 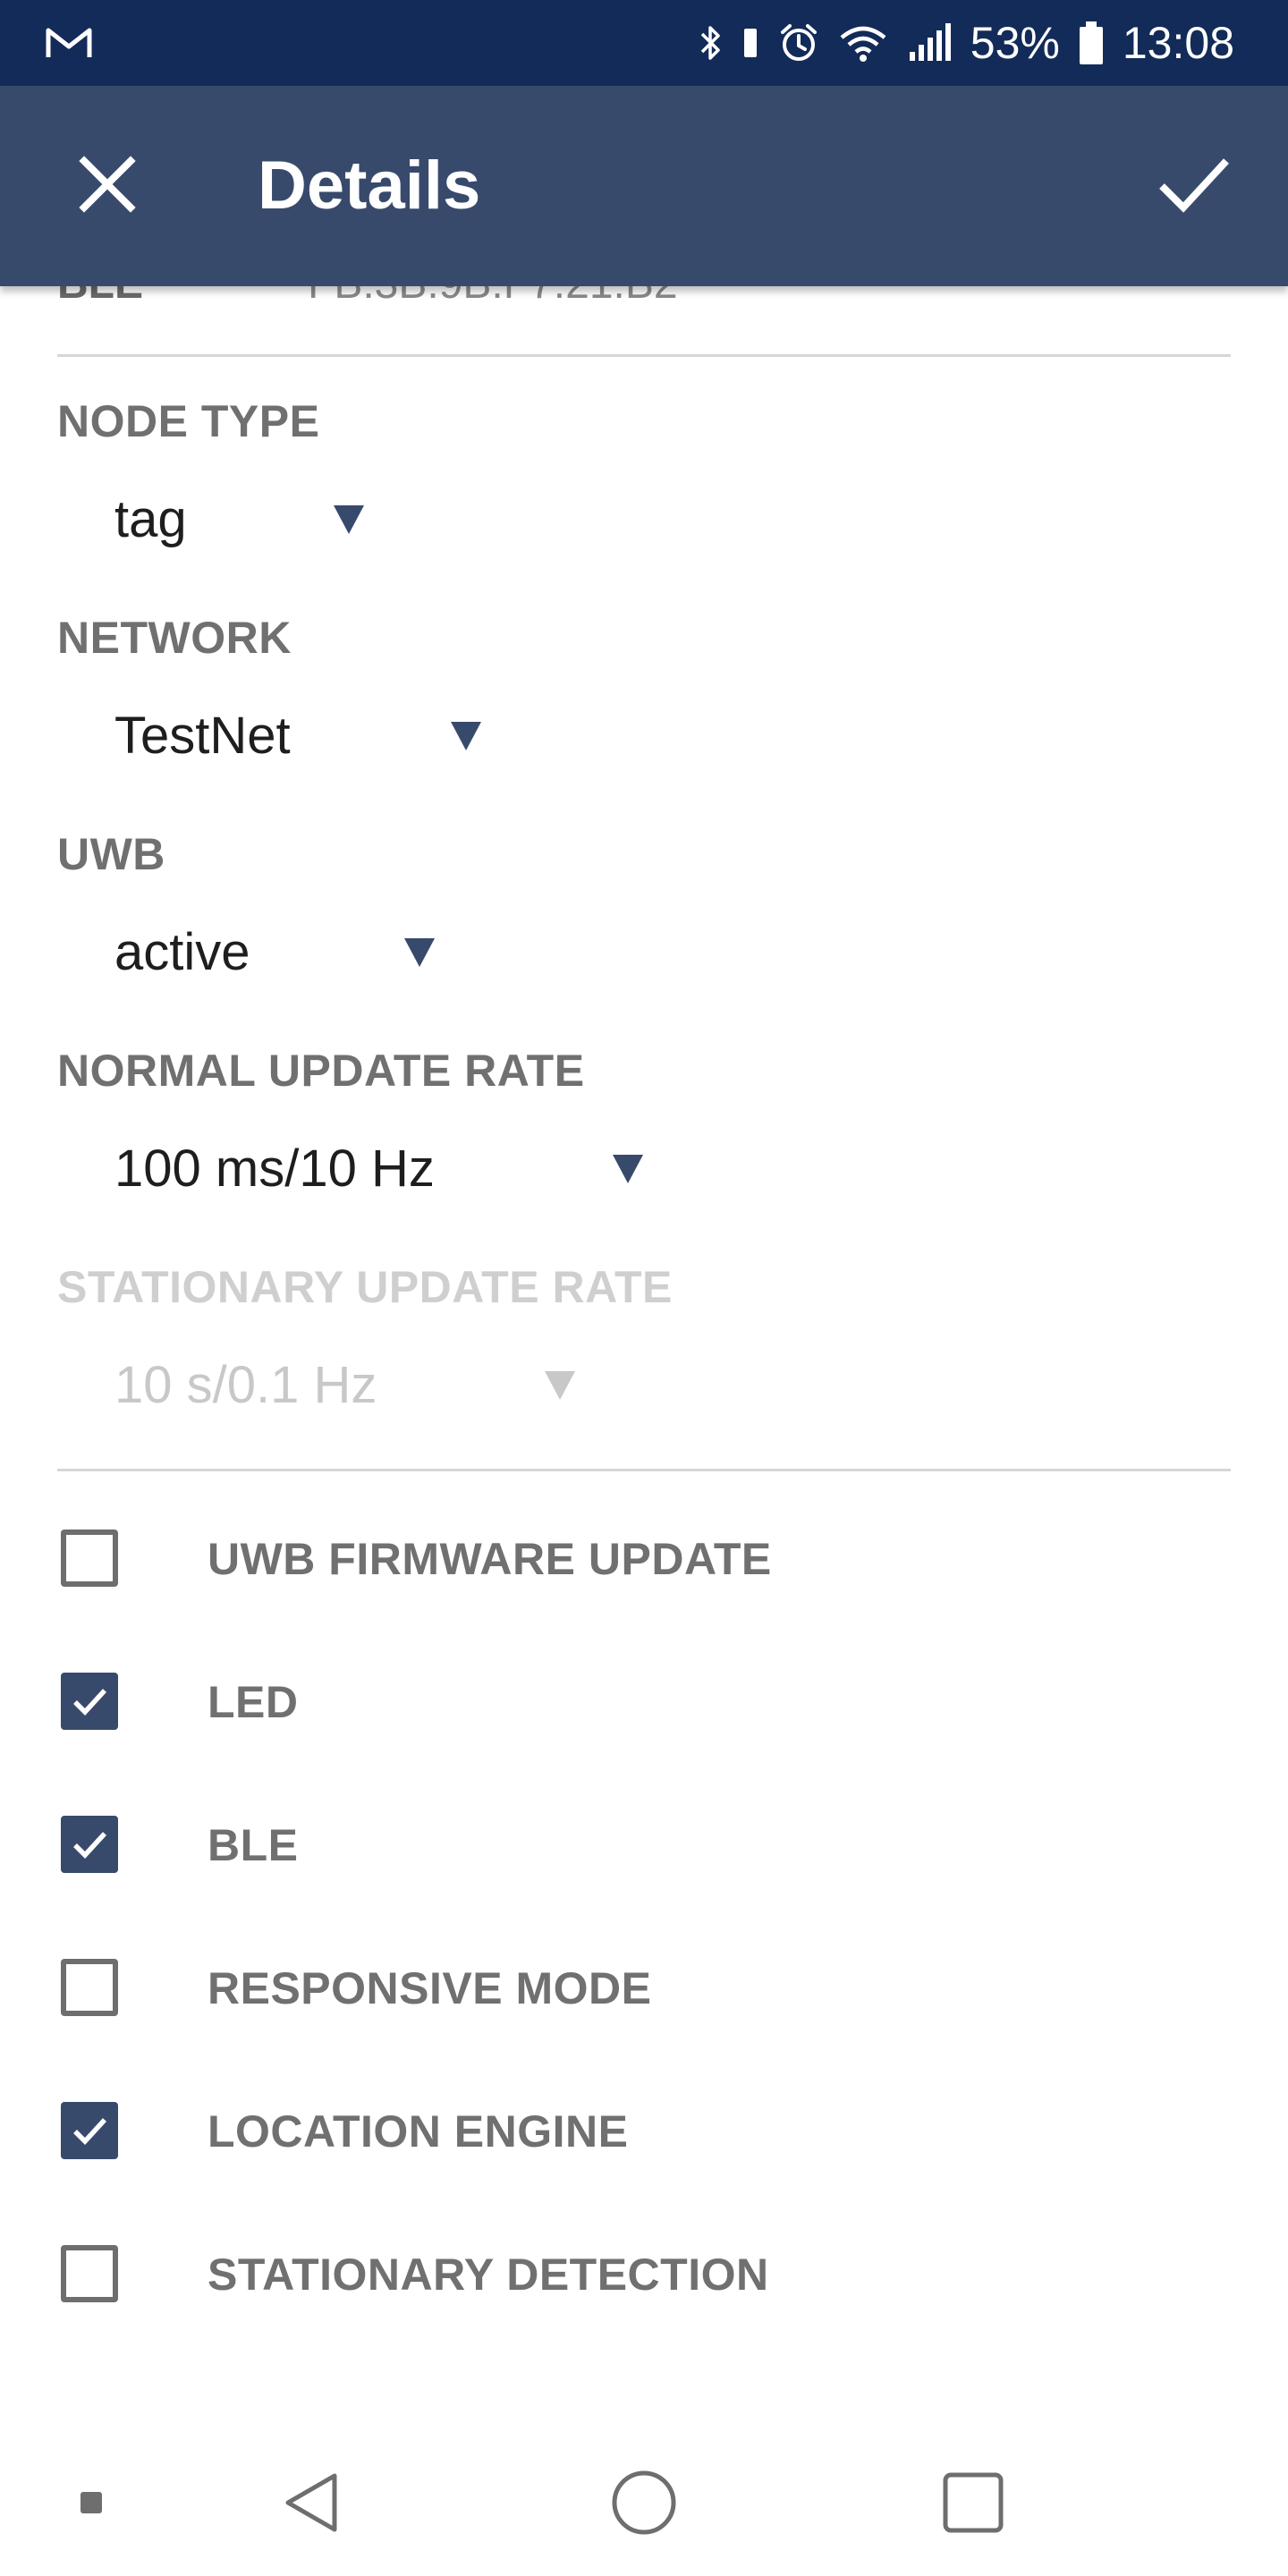 I want to click on recents-button, so click(x=973, y=2504).